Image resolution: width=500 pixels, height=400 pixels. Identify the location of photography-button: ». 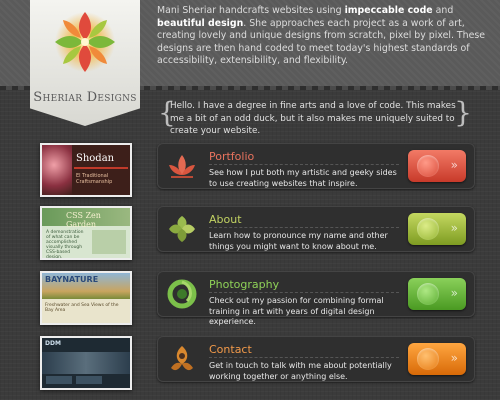
(437, 294).